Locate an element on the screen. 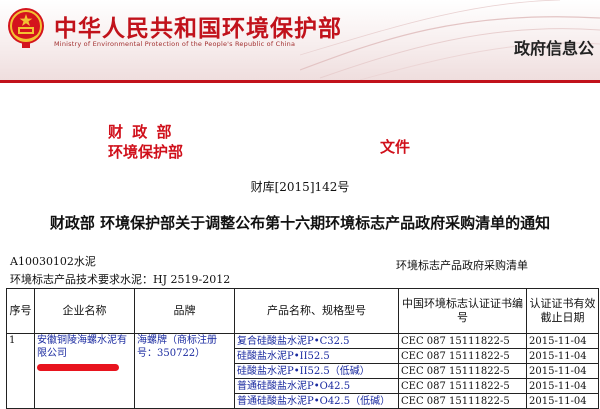  col-header-brand: 品牌 is located at coordinates (184, 311).